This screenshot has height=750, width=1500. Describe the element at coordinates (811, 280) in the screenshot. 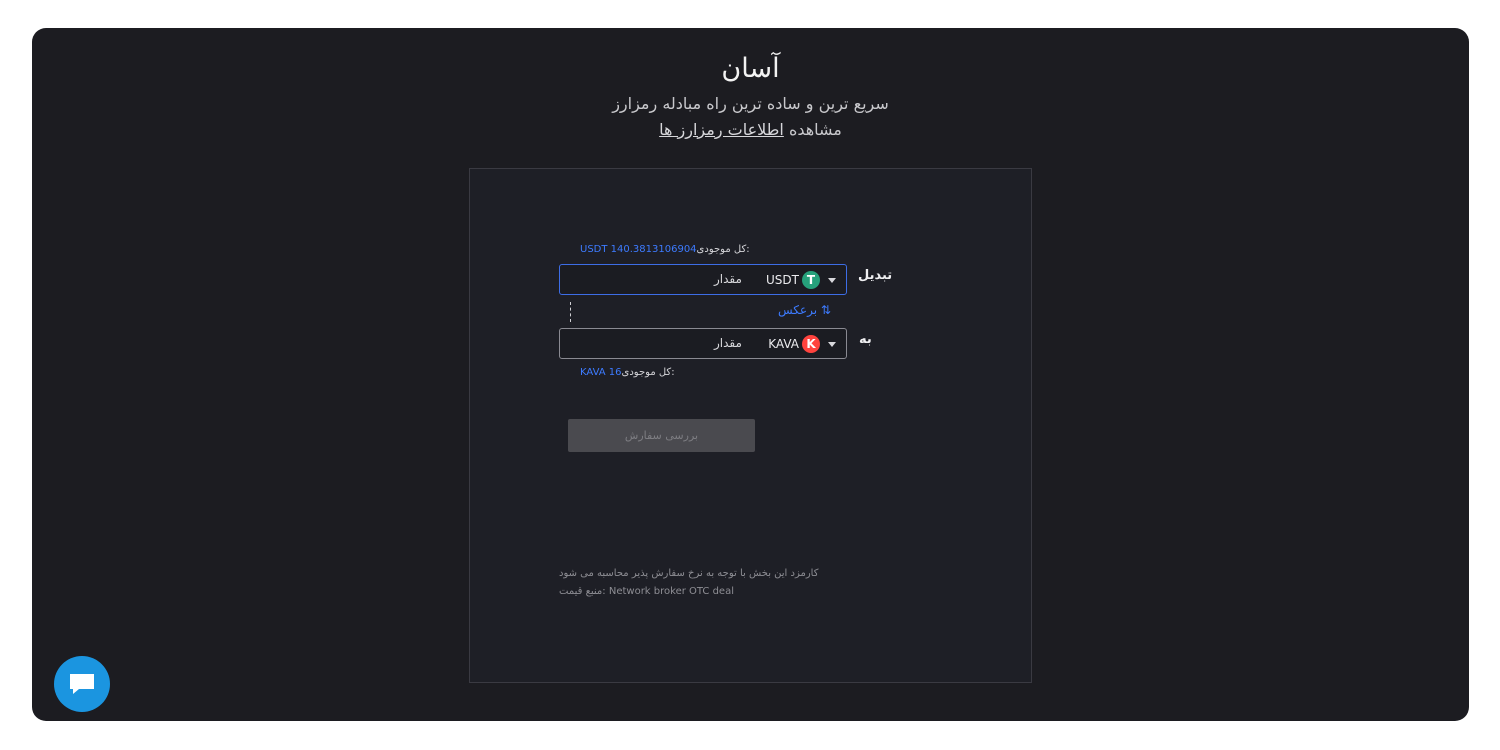

I see `tether-icon: T` at that location.